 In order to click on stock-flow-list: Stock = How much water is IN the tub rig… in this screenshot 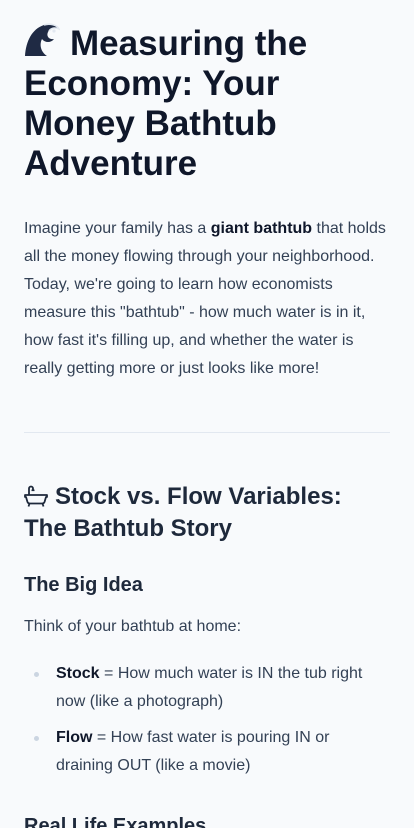, I will do `click(207, 724)`.